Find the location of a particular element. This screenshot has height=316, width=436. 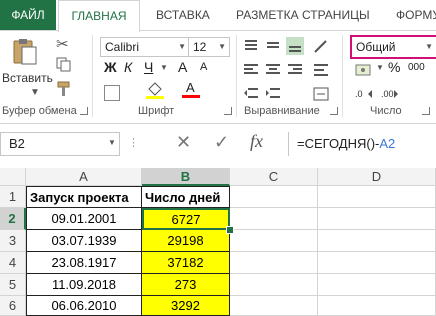

insert-function-icon: fx is located at coordinates (256, 141).